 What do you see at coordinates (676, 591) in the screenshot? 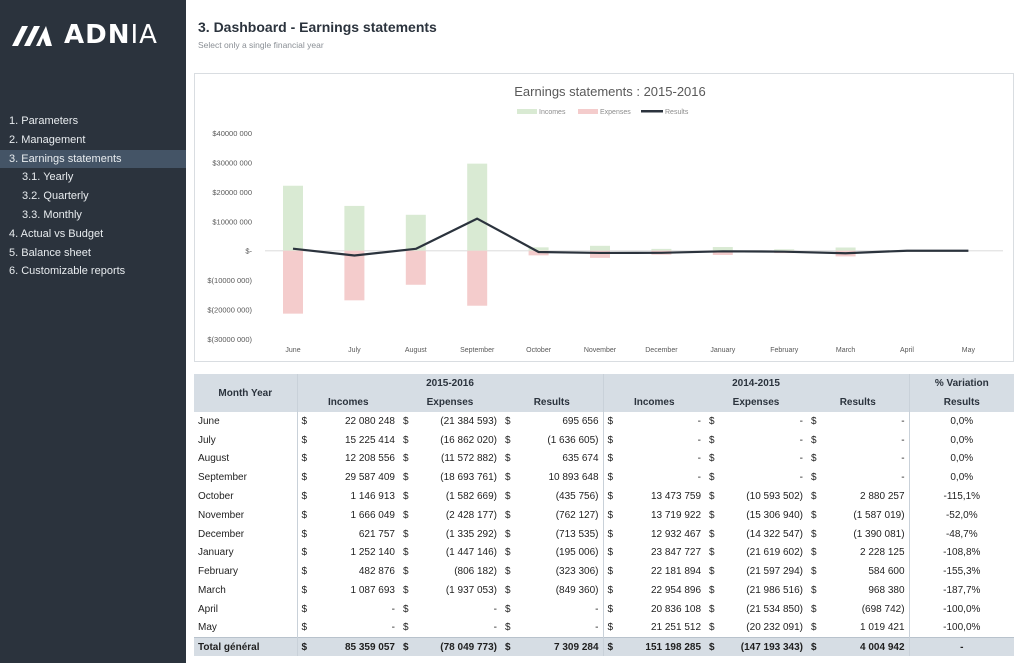
I see `incomes-y2-cell: 22 954 896` at bounding box center [676, 591].